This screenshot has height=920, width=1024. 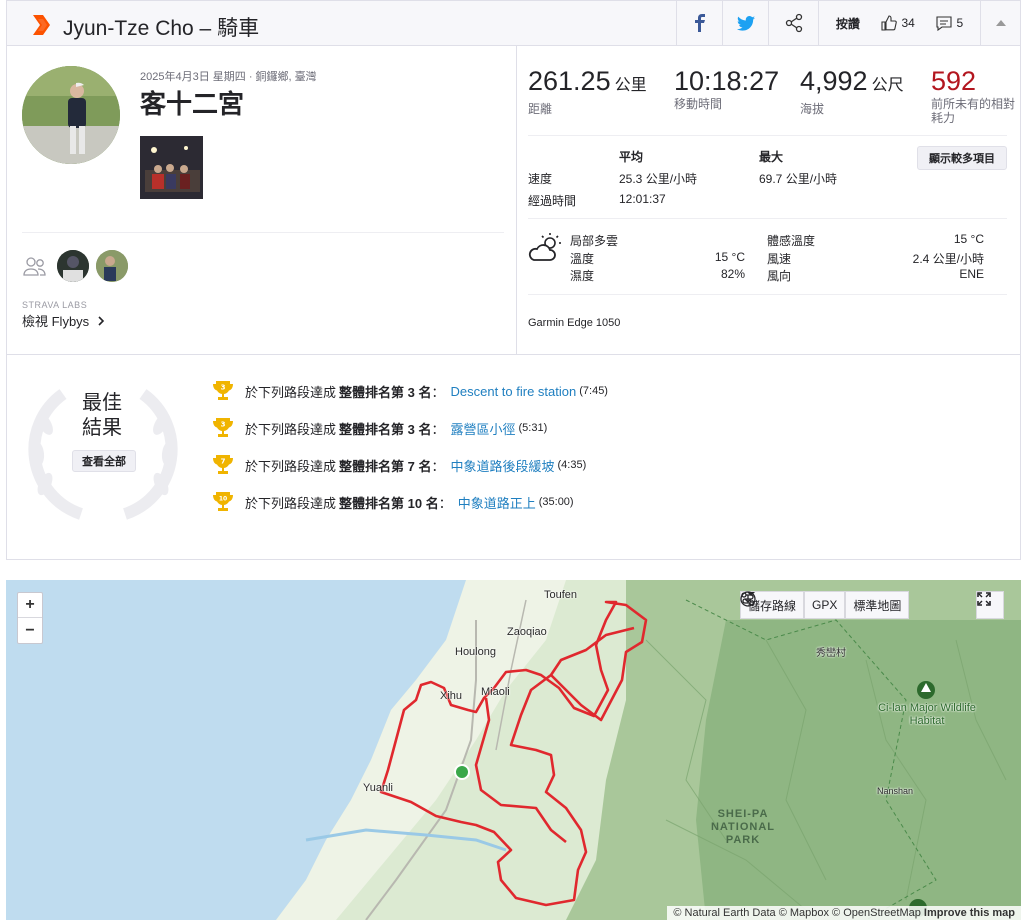 I want to click on temperature-value: 15 °C, so click(x=729, y=257).